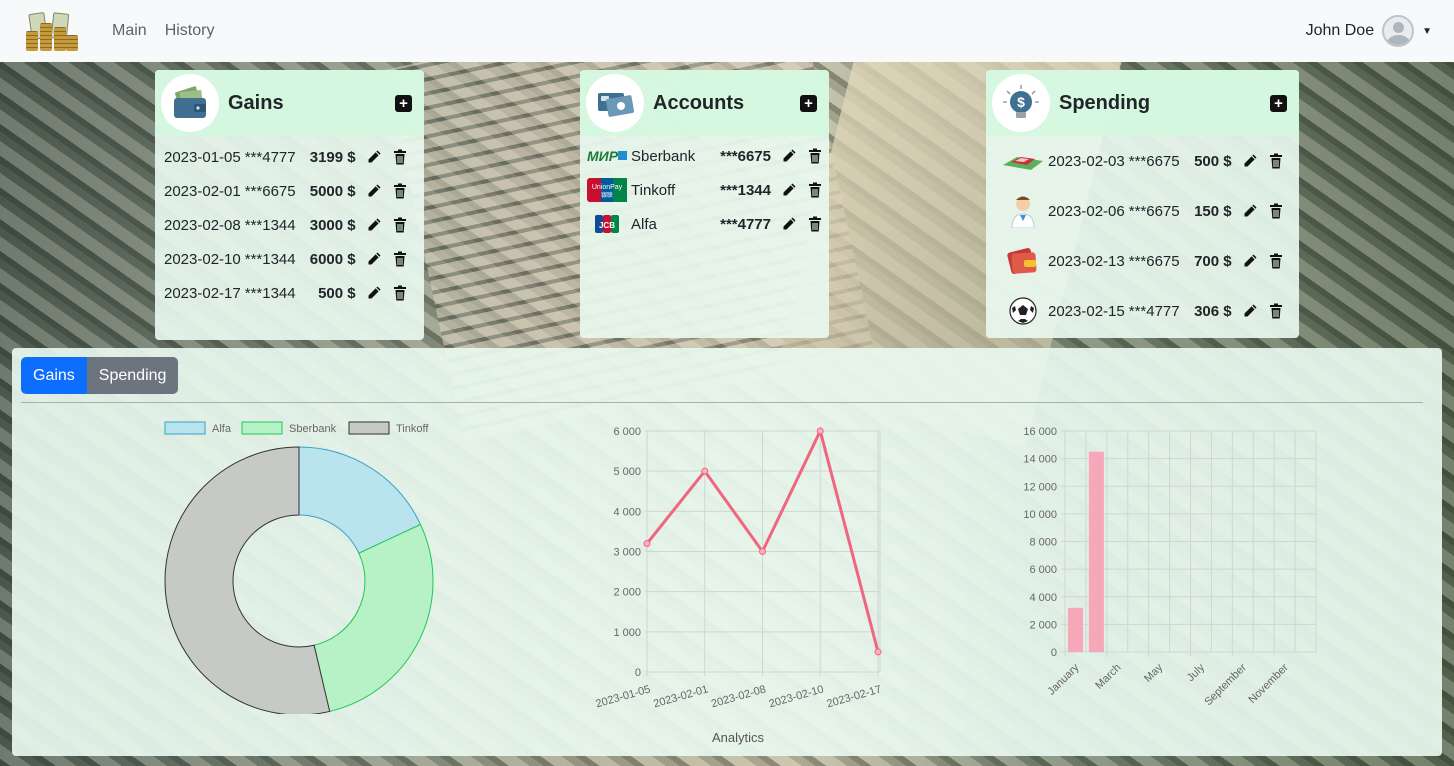 Image resolution: width=1454 pixels, height=766 pixels. Describe the element at coordinates (294, 157) in the screenshot. I see `gain-row: 2023-01-05 ***4777 3199 $` at that location.